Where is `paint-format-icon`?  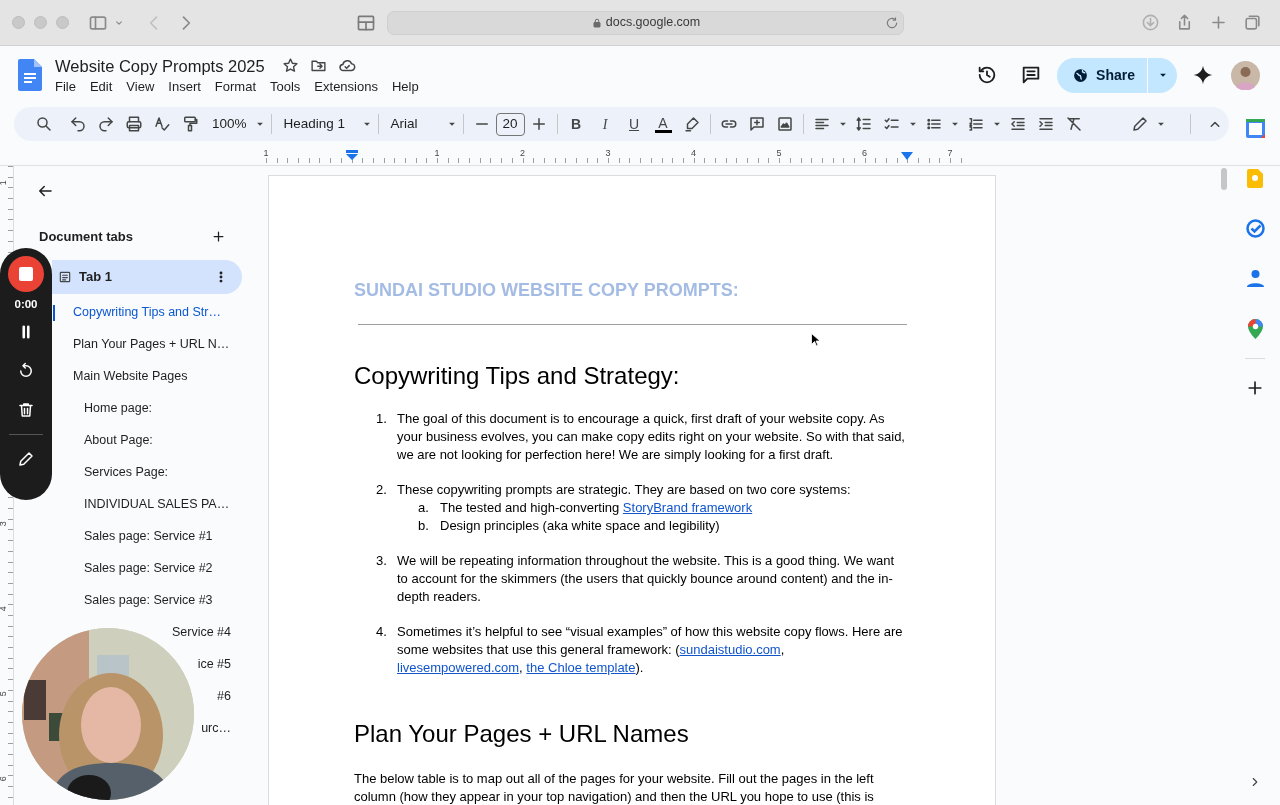 paint-format-icon is located at coordinates (190, 124).